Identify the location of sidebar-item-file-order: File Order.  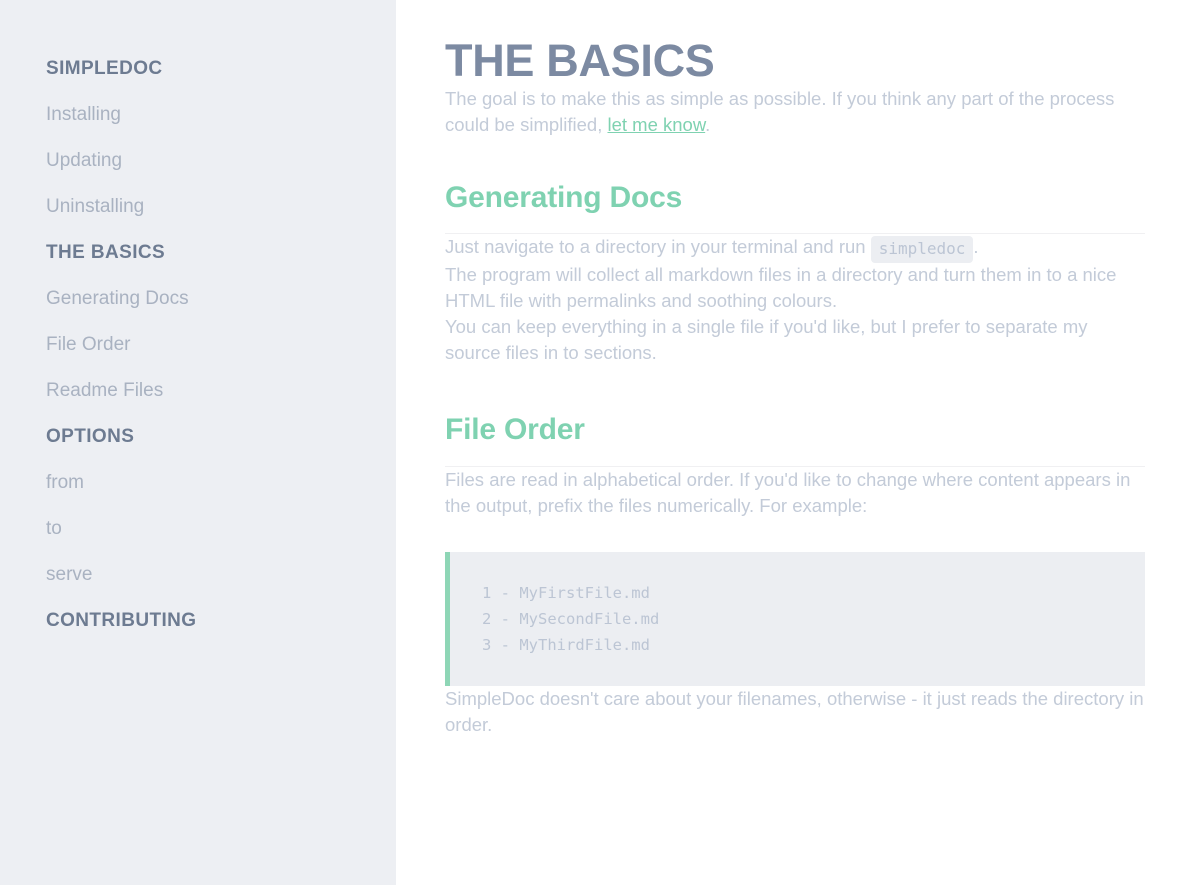
(198, 345).